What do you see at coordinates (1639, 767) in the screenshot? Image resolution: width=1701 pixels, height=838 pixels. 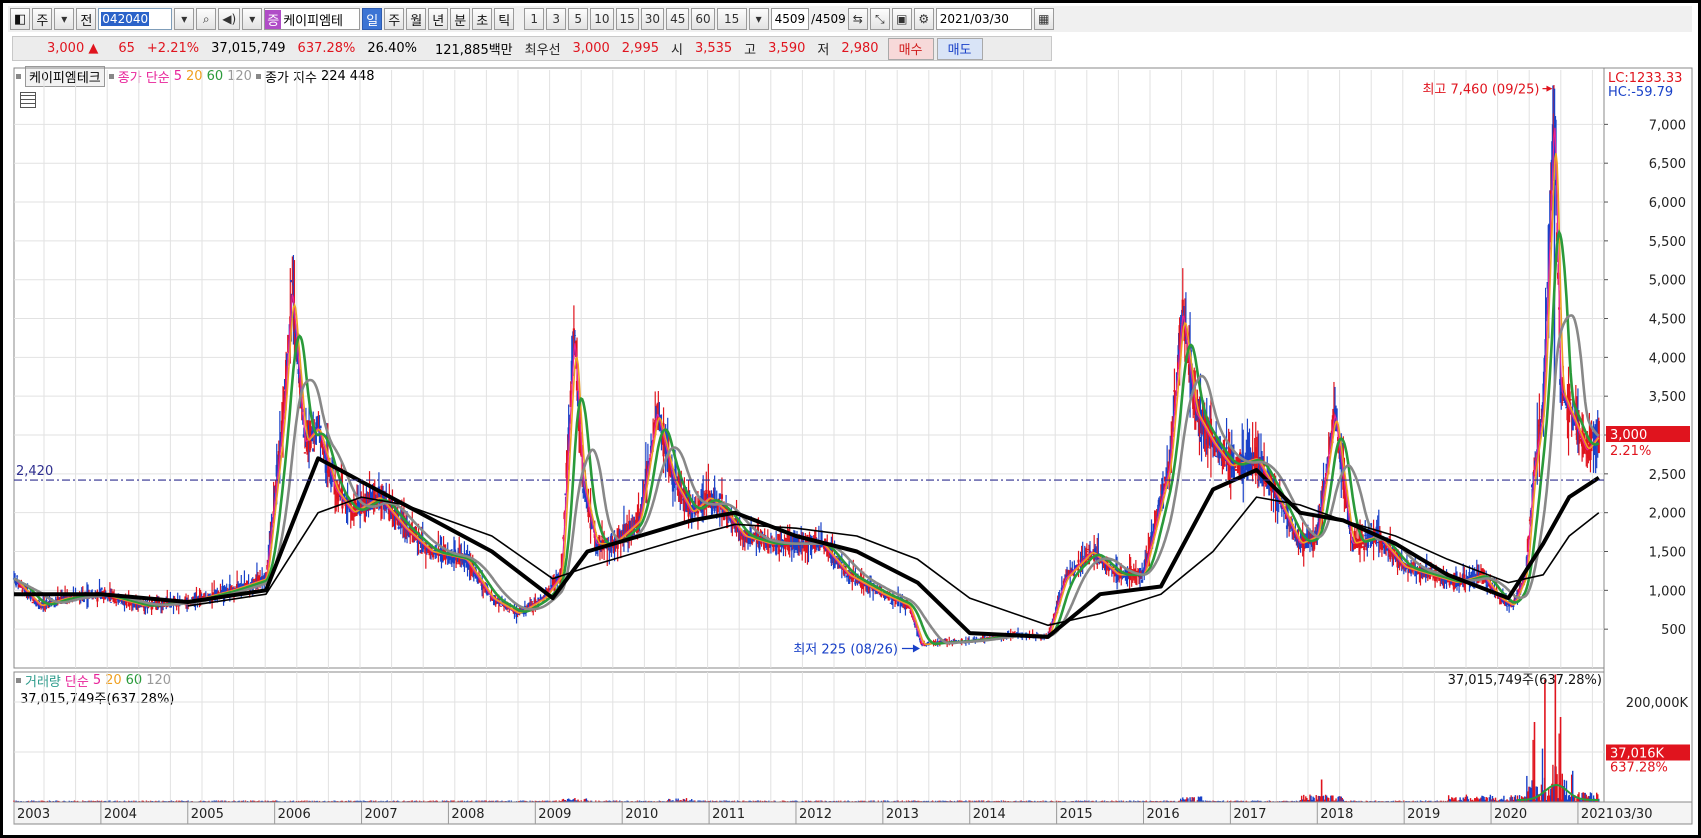 I see `volume-pct-tag: 637.28%` at bounding box center [1639, 767].